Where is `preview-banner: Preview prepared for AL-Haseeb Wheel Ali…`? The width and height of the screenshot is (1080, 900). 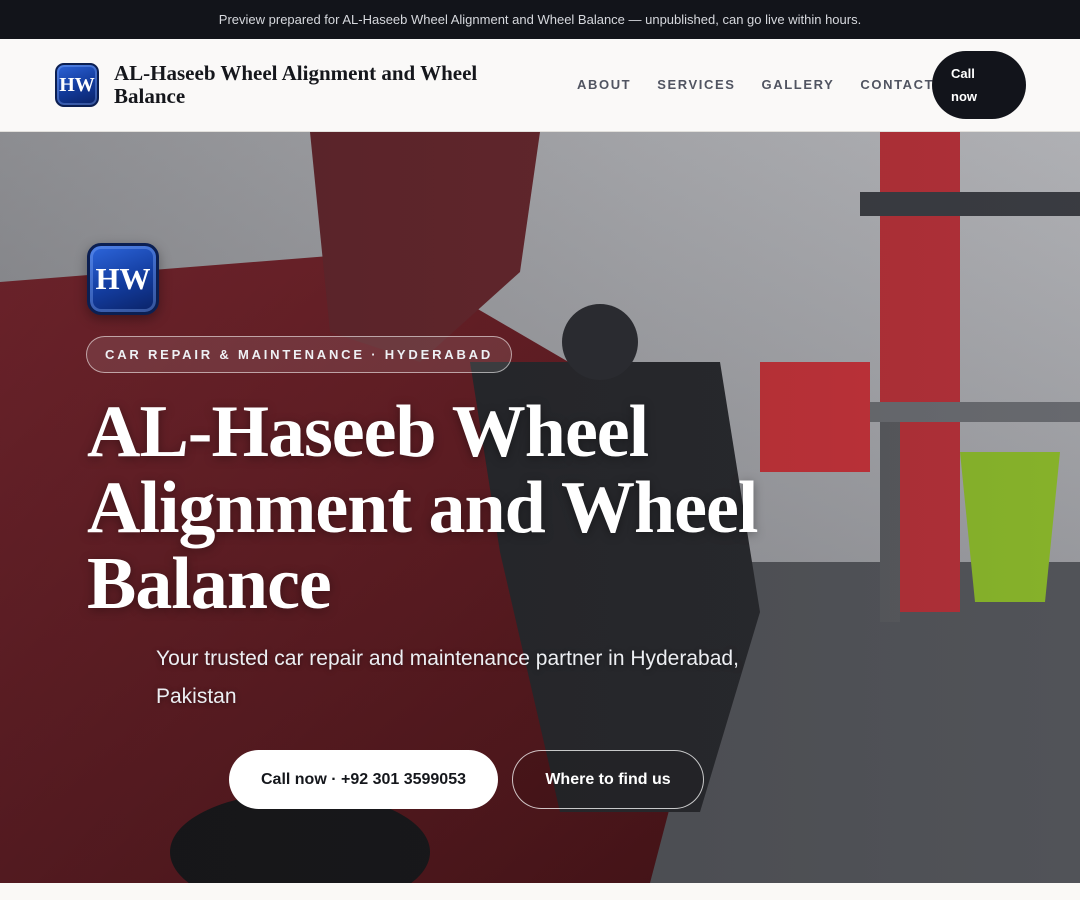 preview-banner: Preview prepared for AL-Haseeb Wheel Ali… is located at coordinates (540, 19).